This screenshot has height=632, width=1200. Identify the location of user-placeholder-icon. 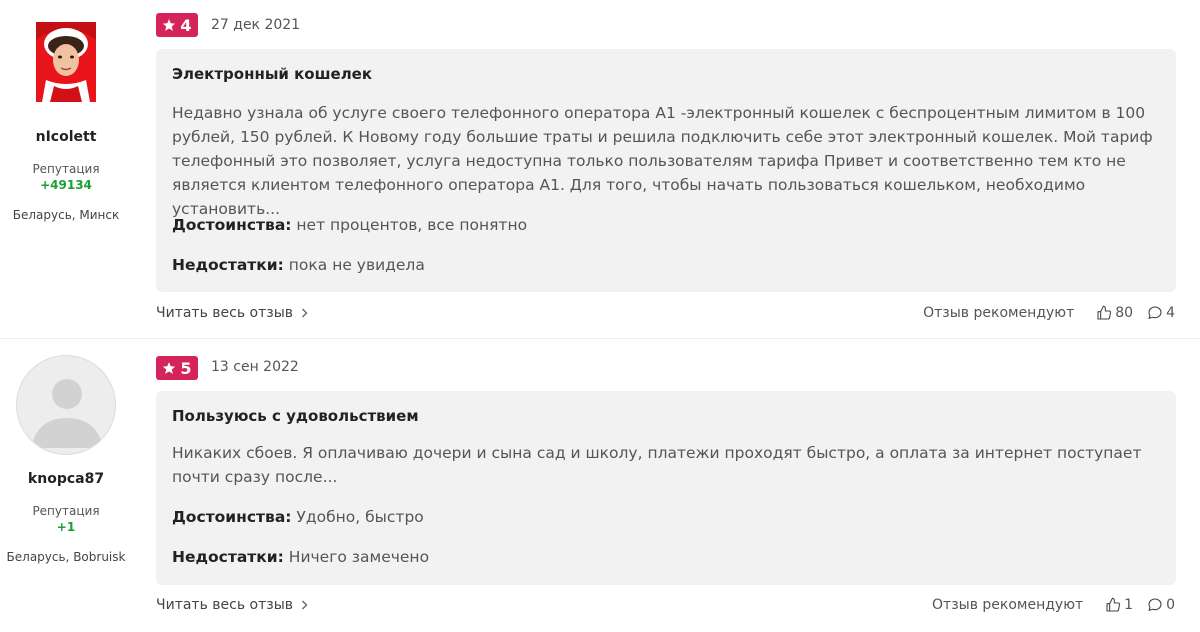
(67, 413).